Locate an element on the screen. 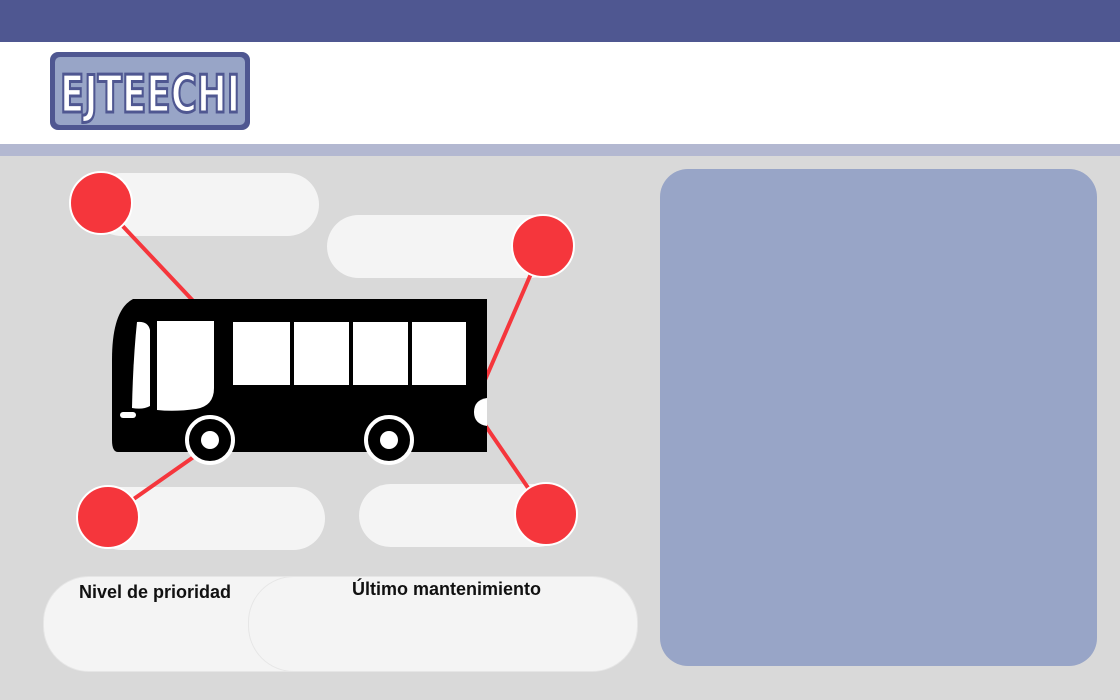 This screenshot has width=1120, height=700. maintenance-label: Último mantenimiento is located at coordinates (447, 589).